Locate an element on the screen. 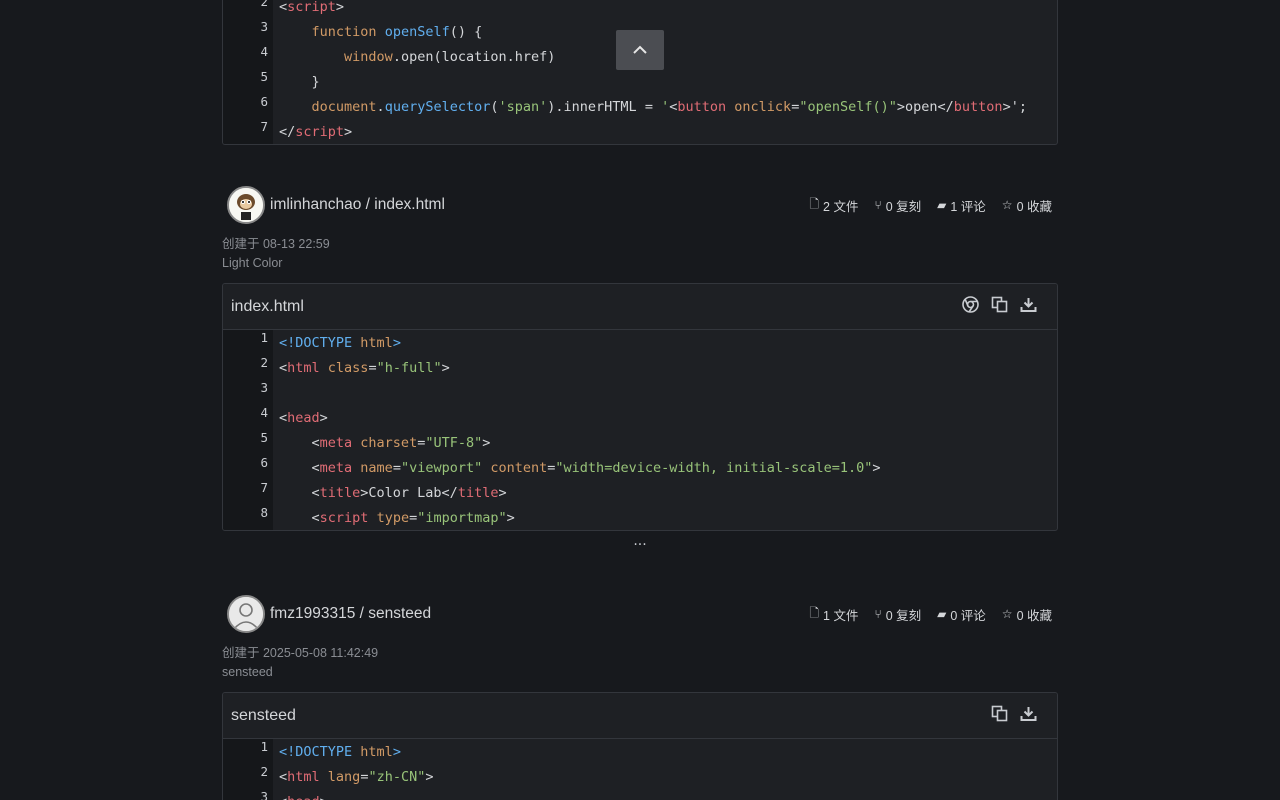  comments-stat: ▰ 0 评论 is located at coordinates (961, 614).